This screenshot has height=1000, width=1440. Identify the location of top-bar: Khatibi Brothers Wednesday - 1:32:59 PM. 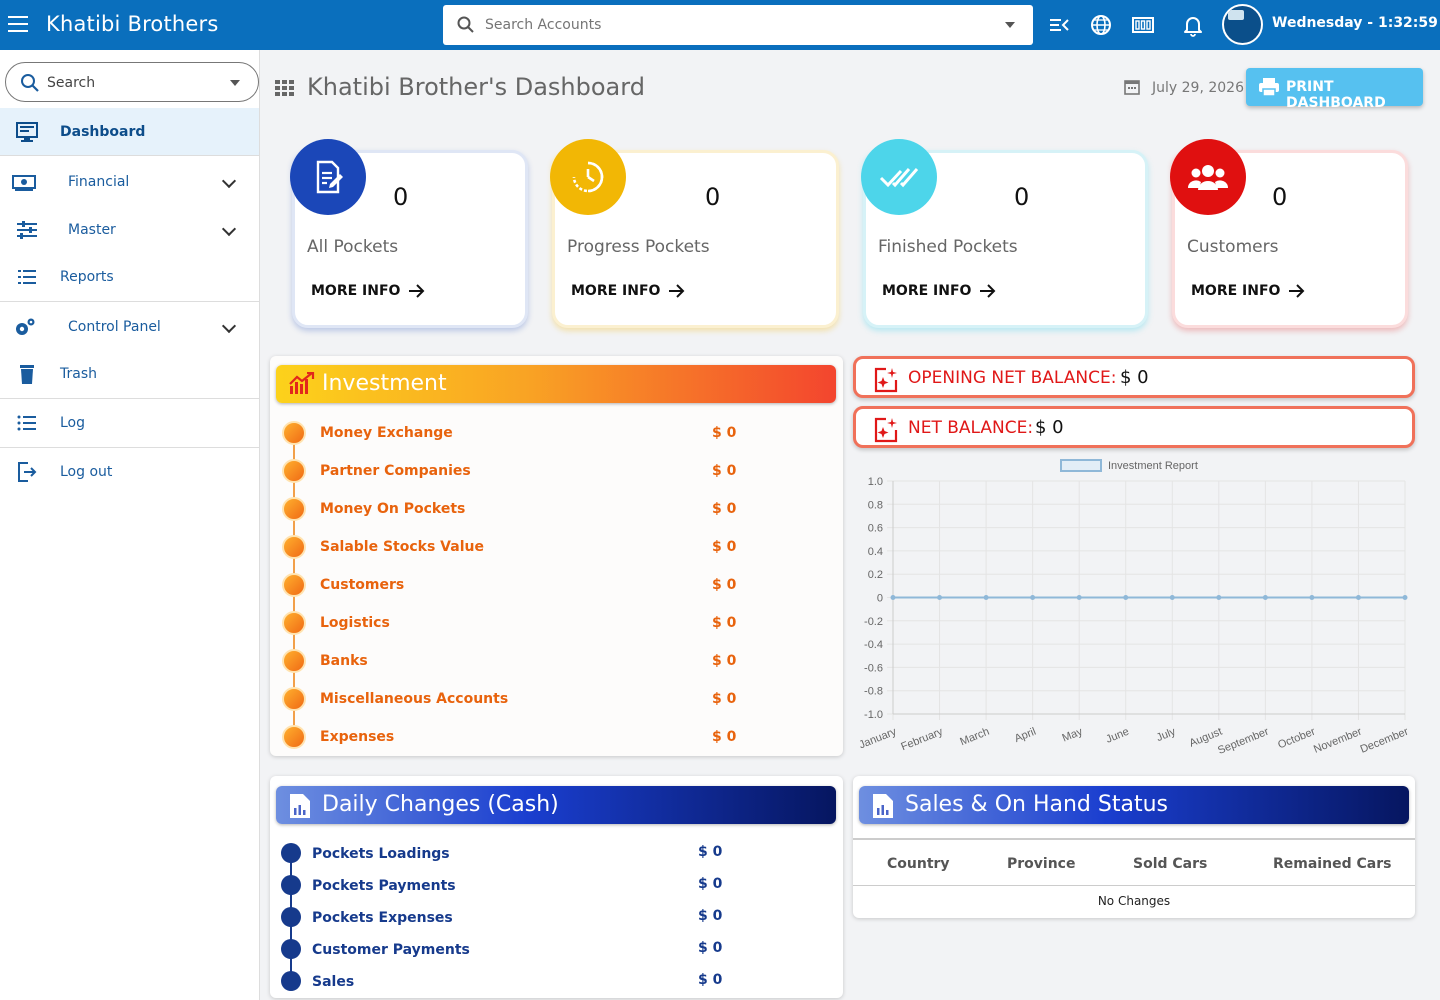
(720, 25).